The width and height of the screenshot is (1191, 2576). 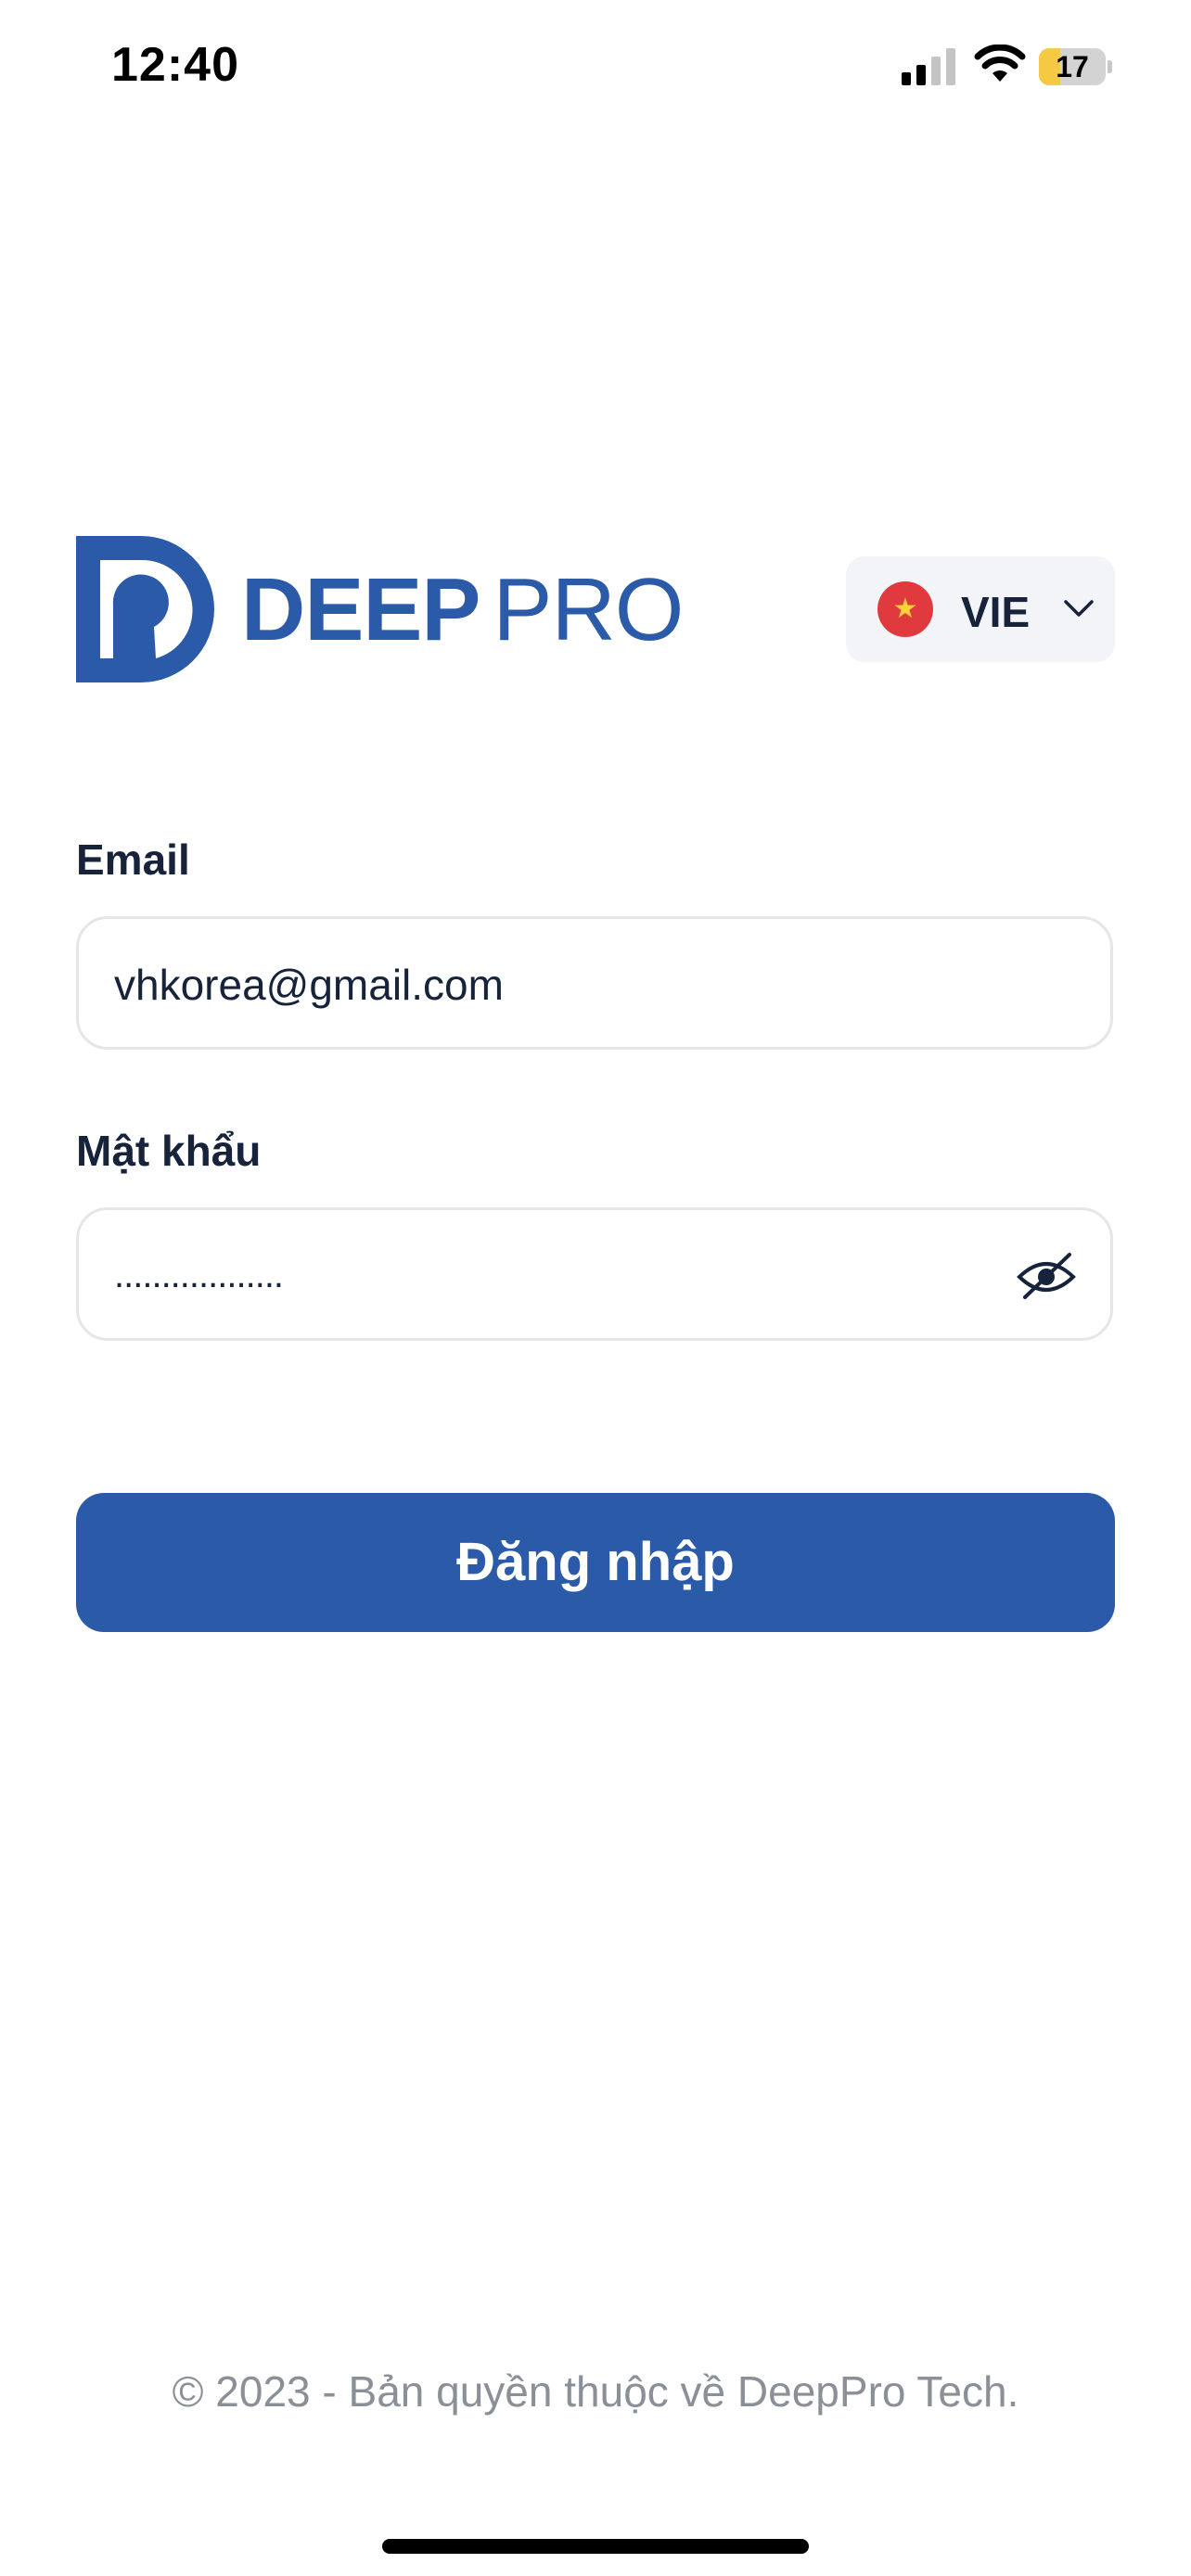 I want to click on deeppro-logo: DEEP PRO, so click(x=380, y=610).